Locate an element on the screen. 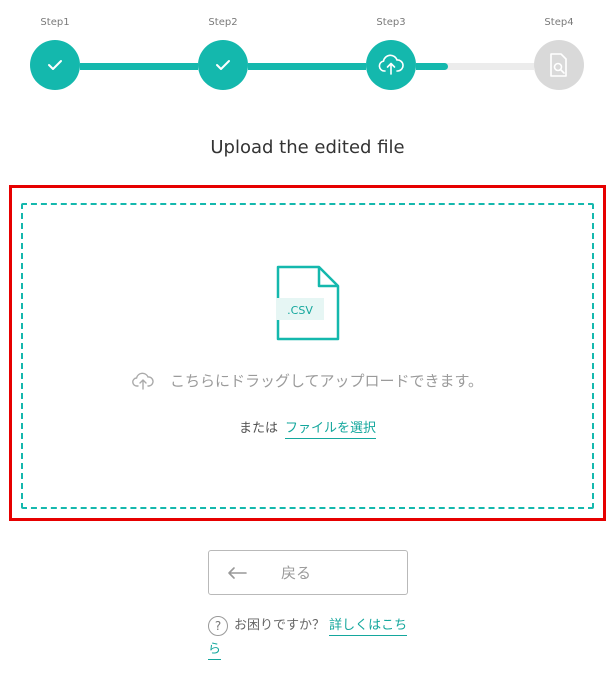 The height and width of the screenshot is (673, 615). page-title: Upload the edited file is located at coordinates (307, 147).